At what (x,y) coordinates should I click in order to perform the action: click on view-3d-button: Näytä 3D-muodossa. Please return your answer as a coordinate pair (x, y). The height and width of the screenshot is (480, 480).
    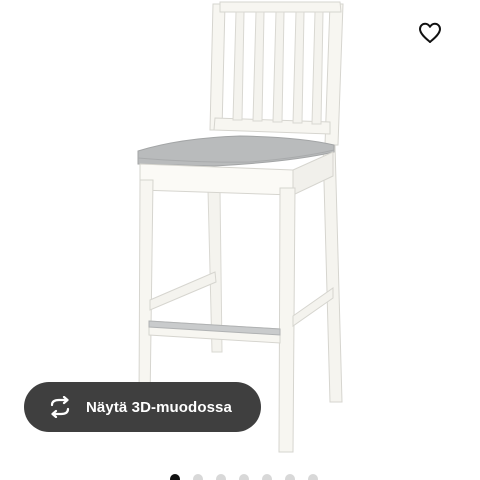
    Looking at the image, I should click on (142, 407).